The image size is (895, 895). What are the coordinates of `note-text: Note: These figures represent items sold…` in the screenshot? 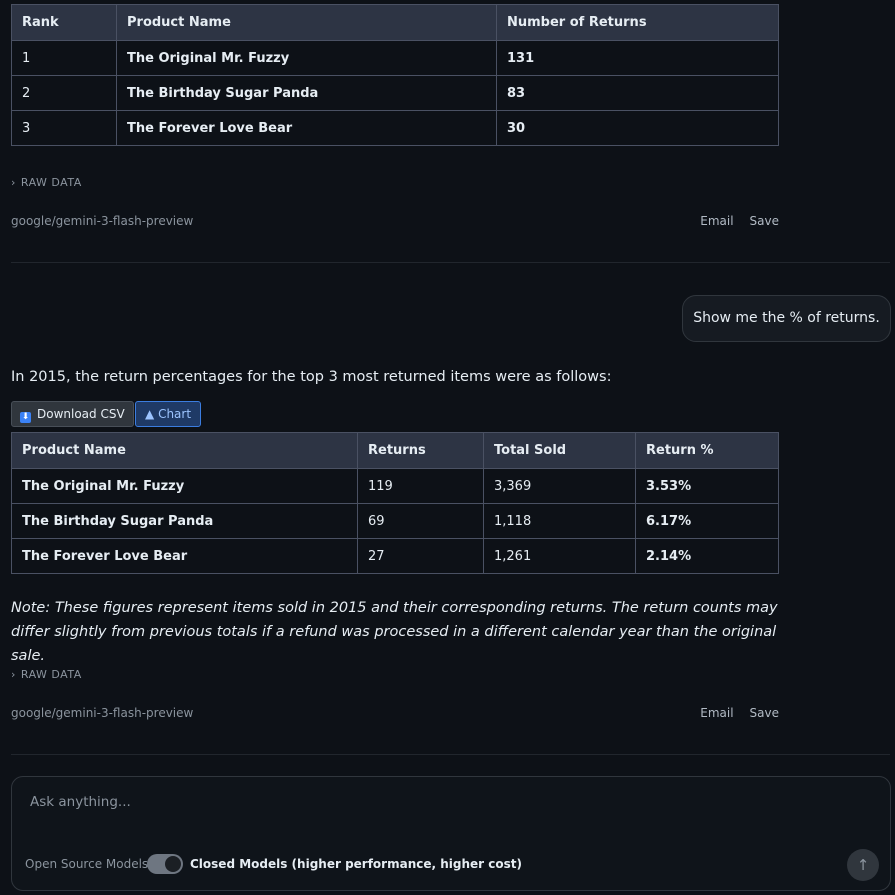 It's located at (394, 632).